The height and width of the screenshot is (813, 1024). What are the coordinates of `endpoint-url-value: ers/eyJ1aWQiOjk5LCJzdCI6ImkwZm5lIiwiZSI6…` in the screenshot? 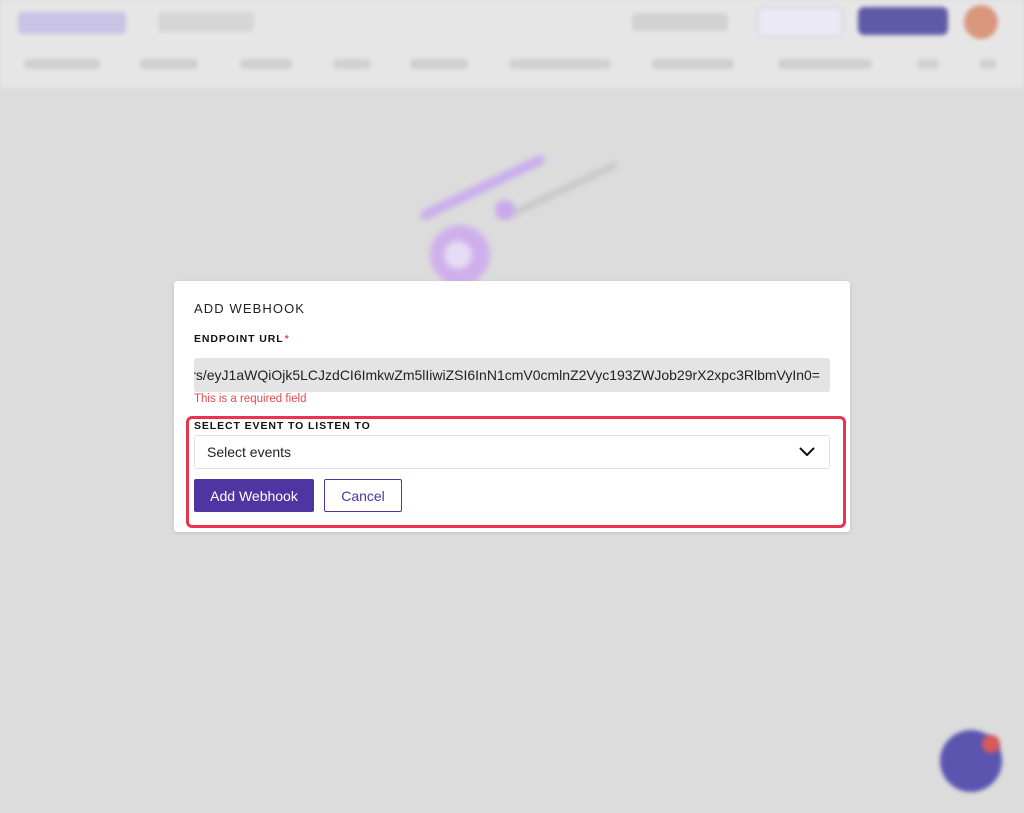 It's located at (507, 375).